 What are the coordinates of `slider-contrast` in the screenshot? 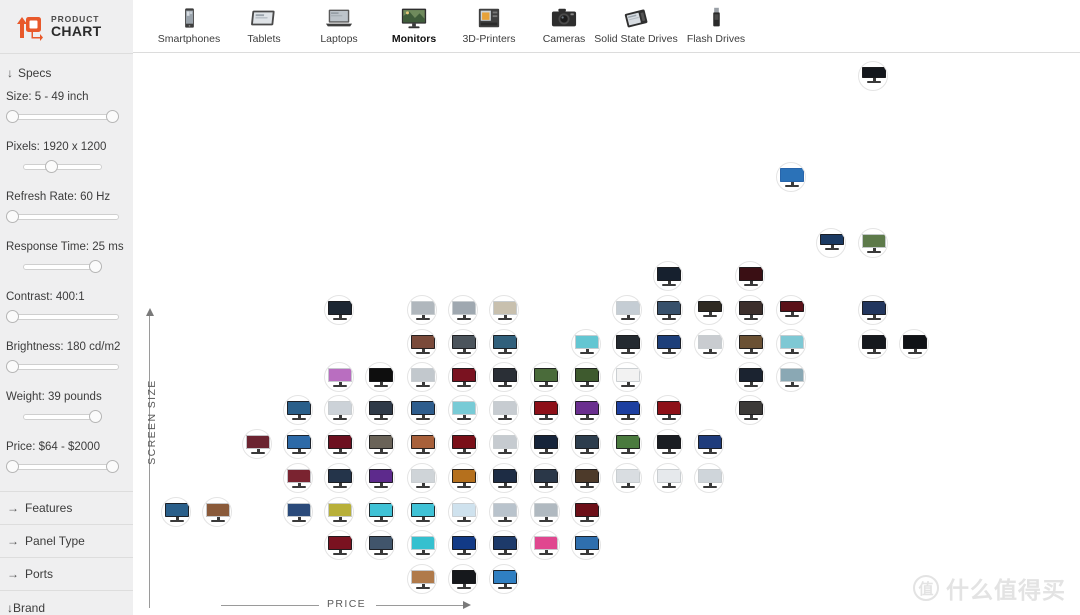 It's located at (62, 317).